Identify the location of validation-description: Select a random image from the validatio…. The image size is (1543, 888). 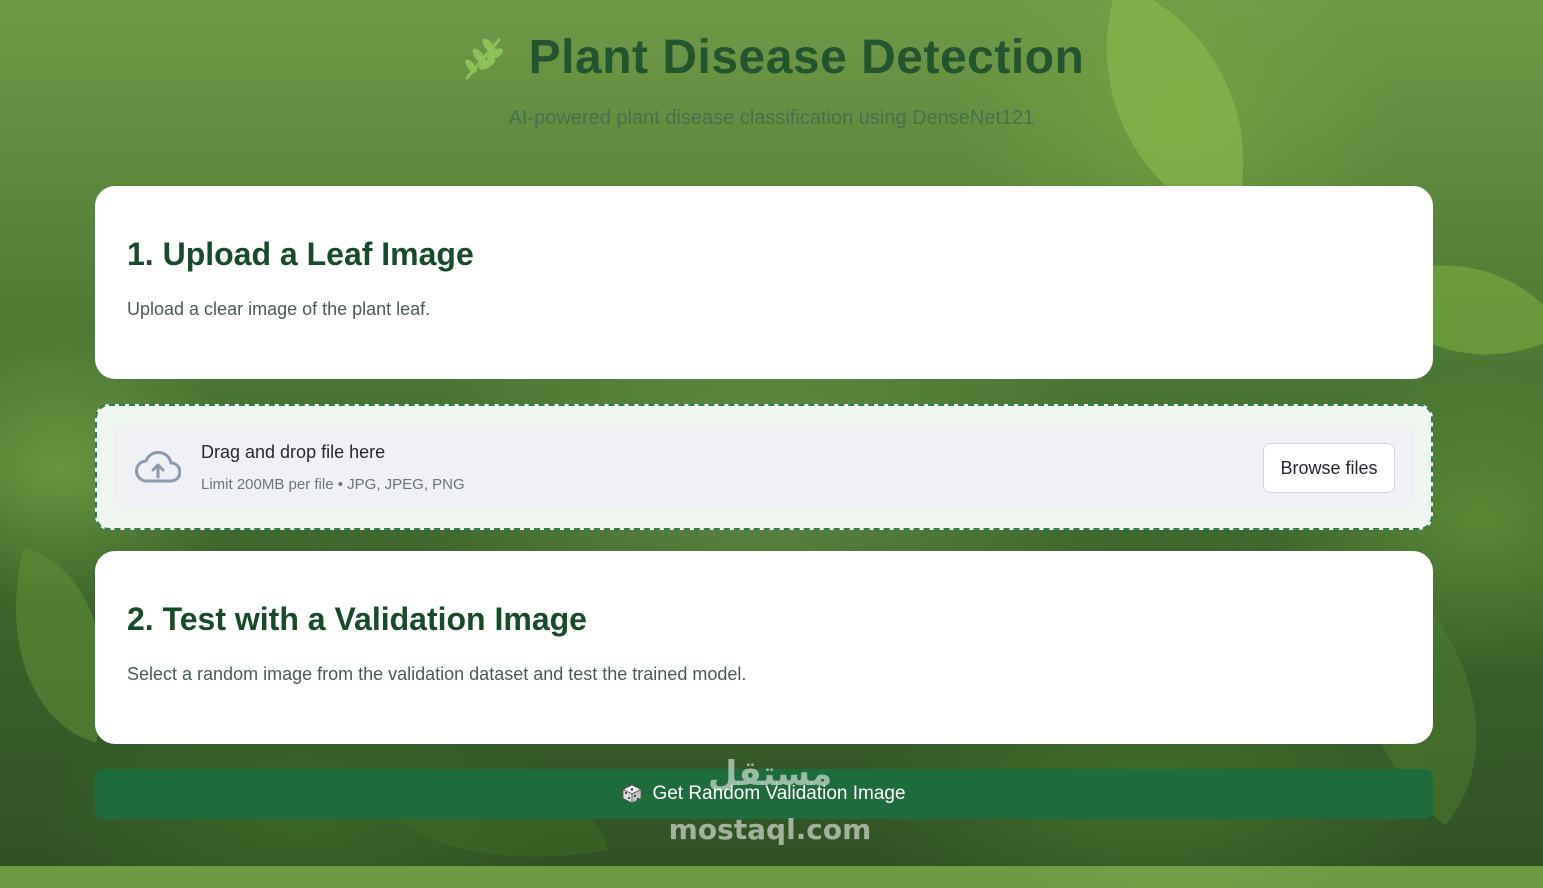
(437, 674).